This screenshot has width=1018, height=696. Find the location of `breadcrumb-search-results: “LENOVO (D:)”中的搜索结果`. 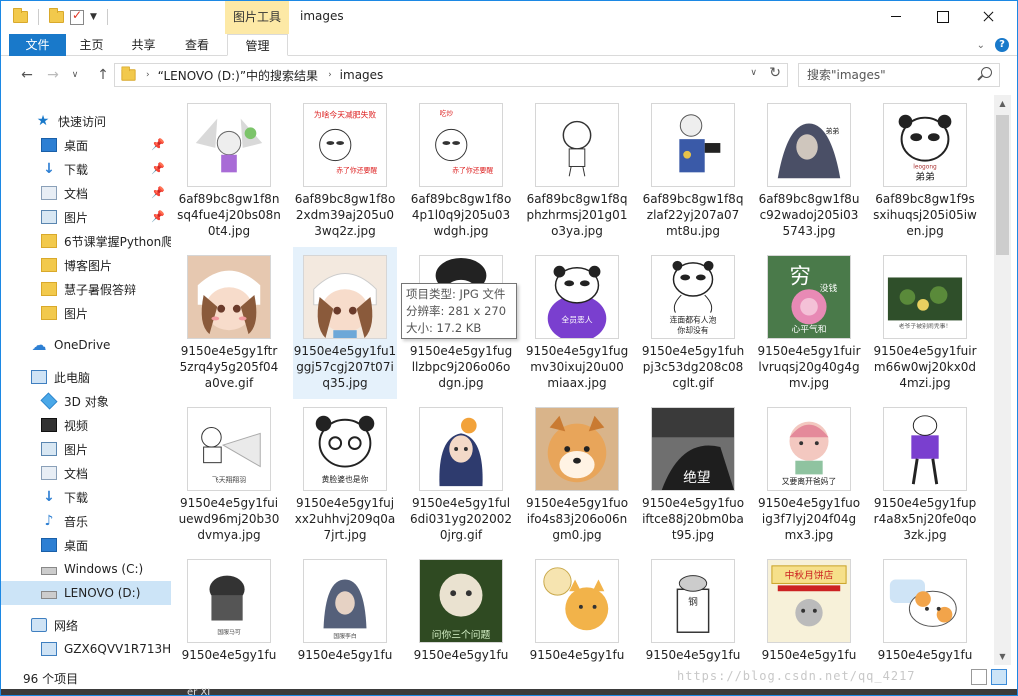

breadcrumb-search-results: “LENOVO (D:)”中的搜索结果 is located at coordinates (238, 75).